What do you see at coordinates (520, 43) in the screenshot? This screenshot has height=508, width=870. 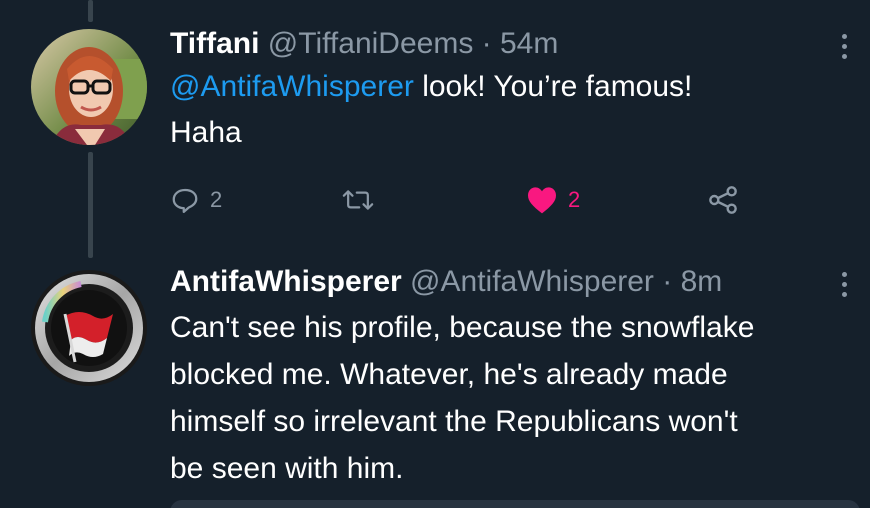 I see `timestamp: · 54m` at bounding box center [520, 43].